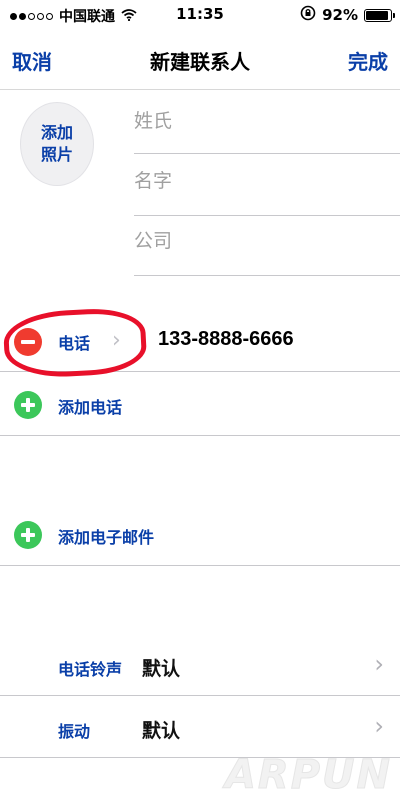  Describe the element at coordinates (267, 181) in the screenshot. I see `first-name-field` at that location.